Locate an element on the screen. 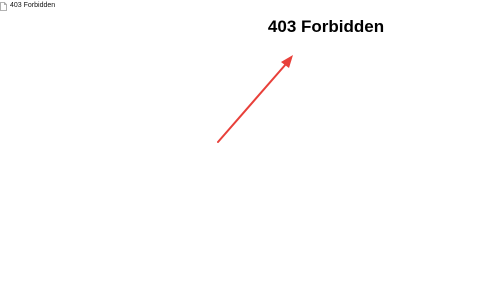  arrow-head is located at coordinates (287, 61).